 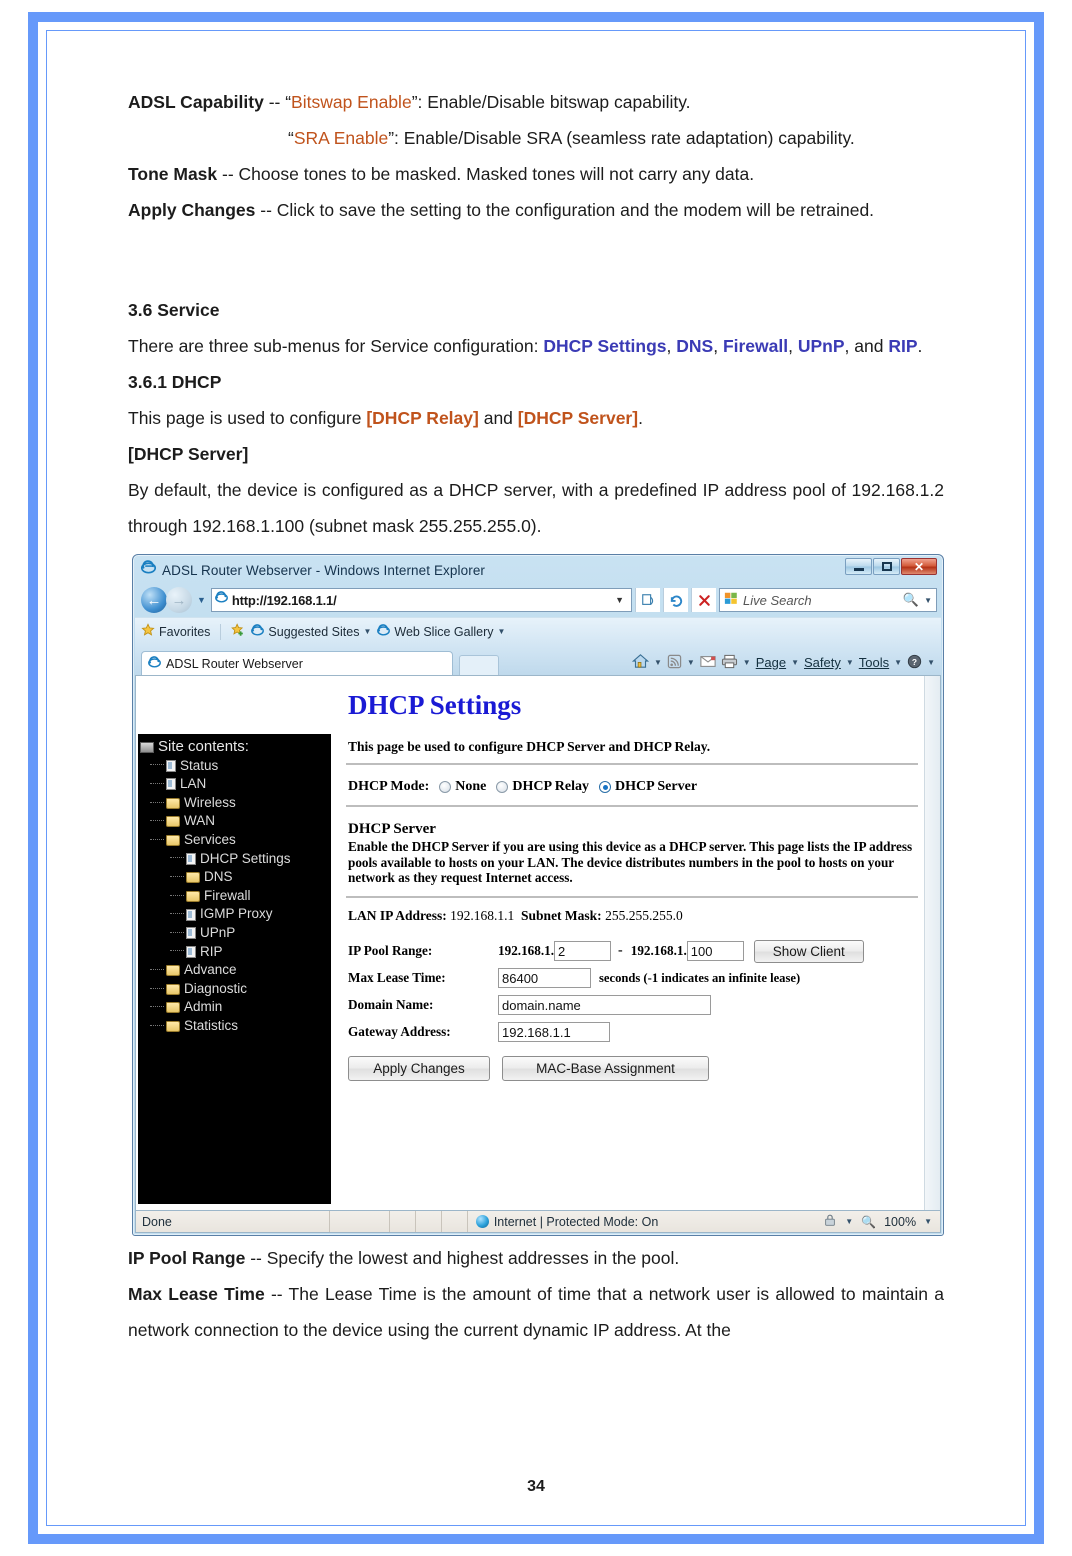 What do you see at coordinates (471, 786) in the screenshot?
I see `radio-label: None` at bounding box center [471, 786].